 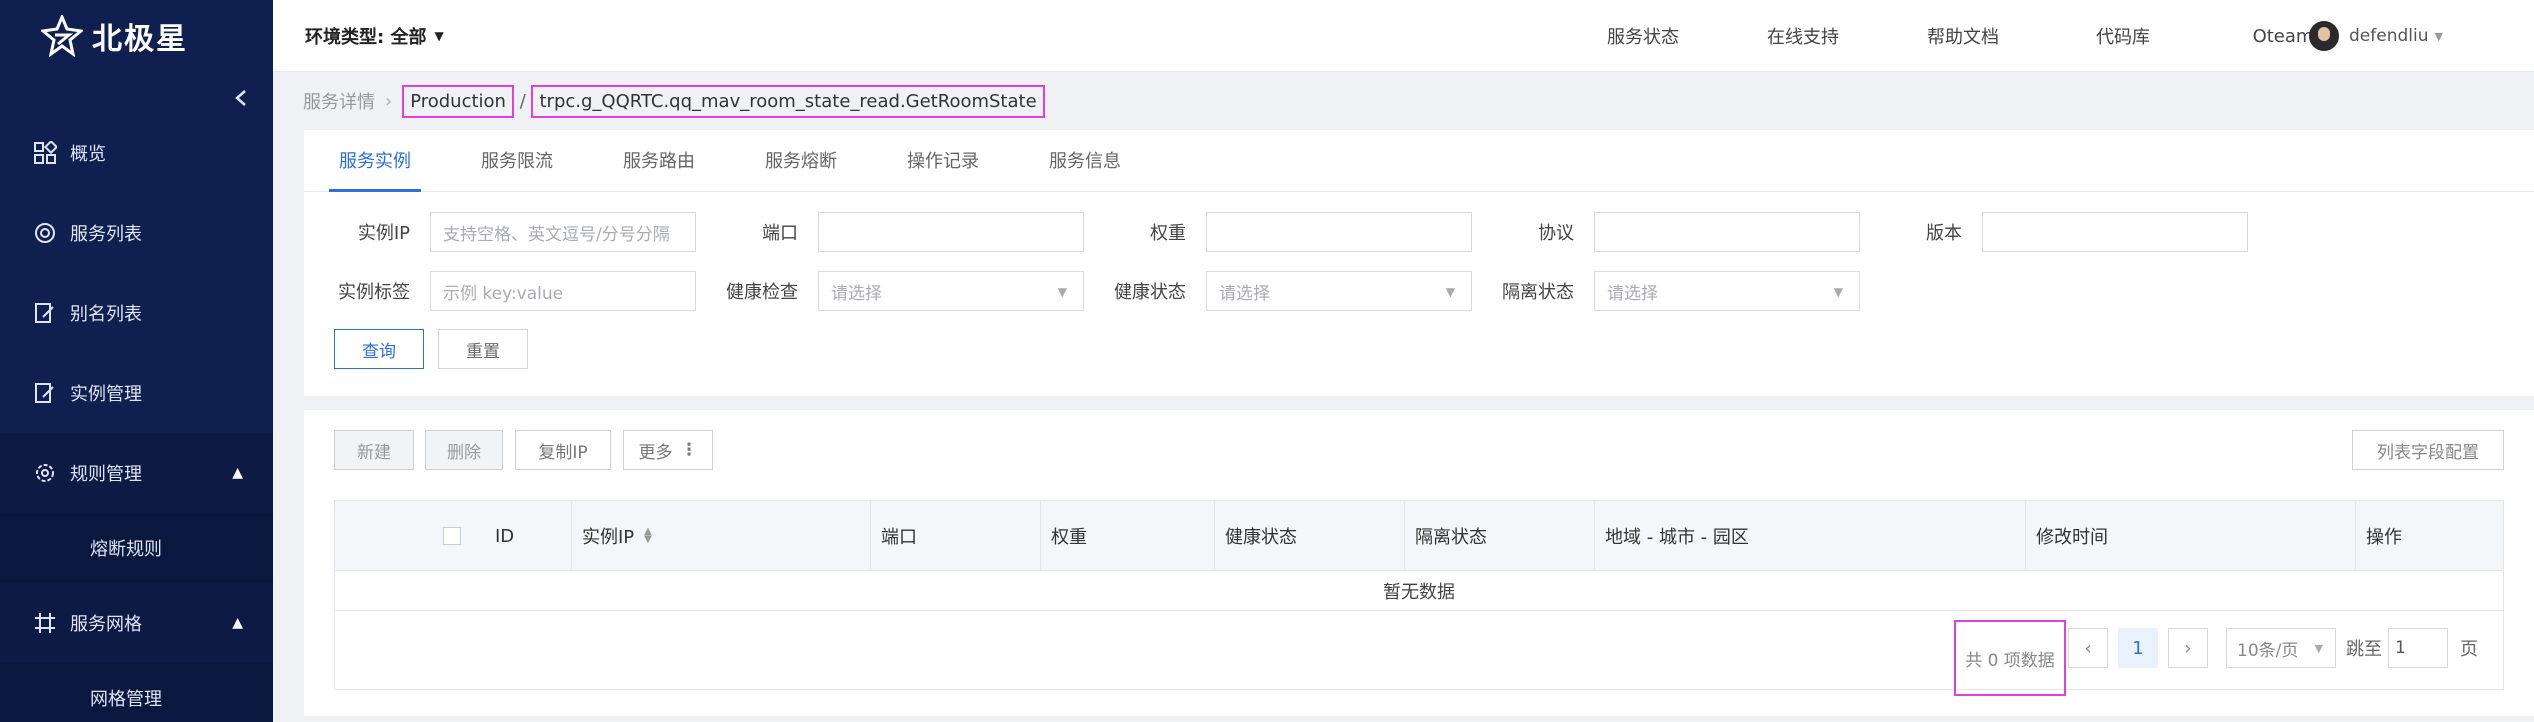 I want to click on top-nav: 服务状态 在线支持 帮助文档 代码库 Oteam, so click(x=1963, y=36).